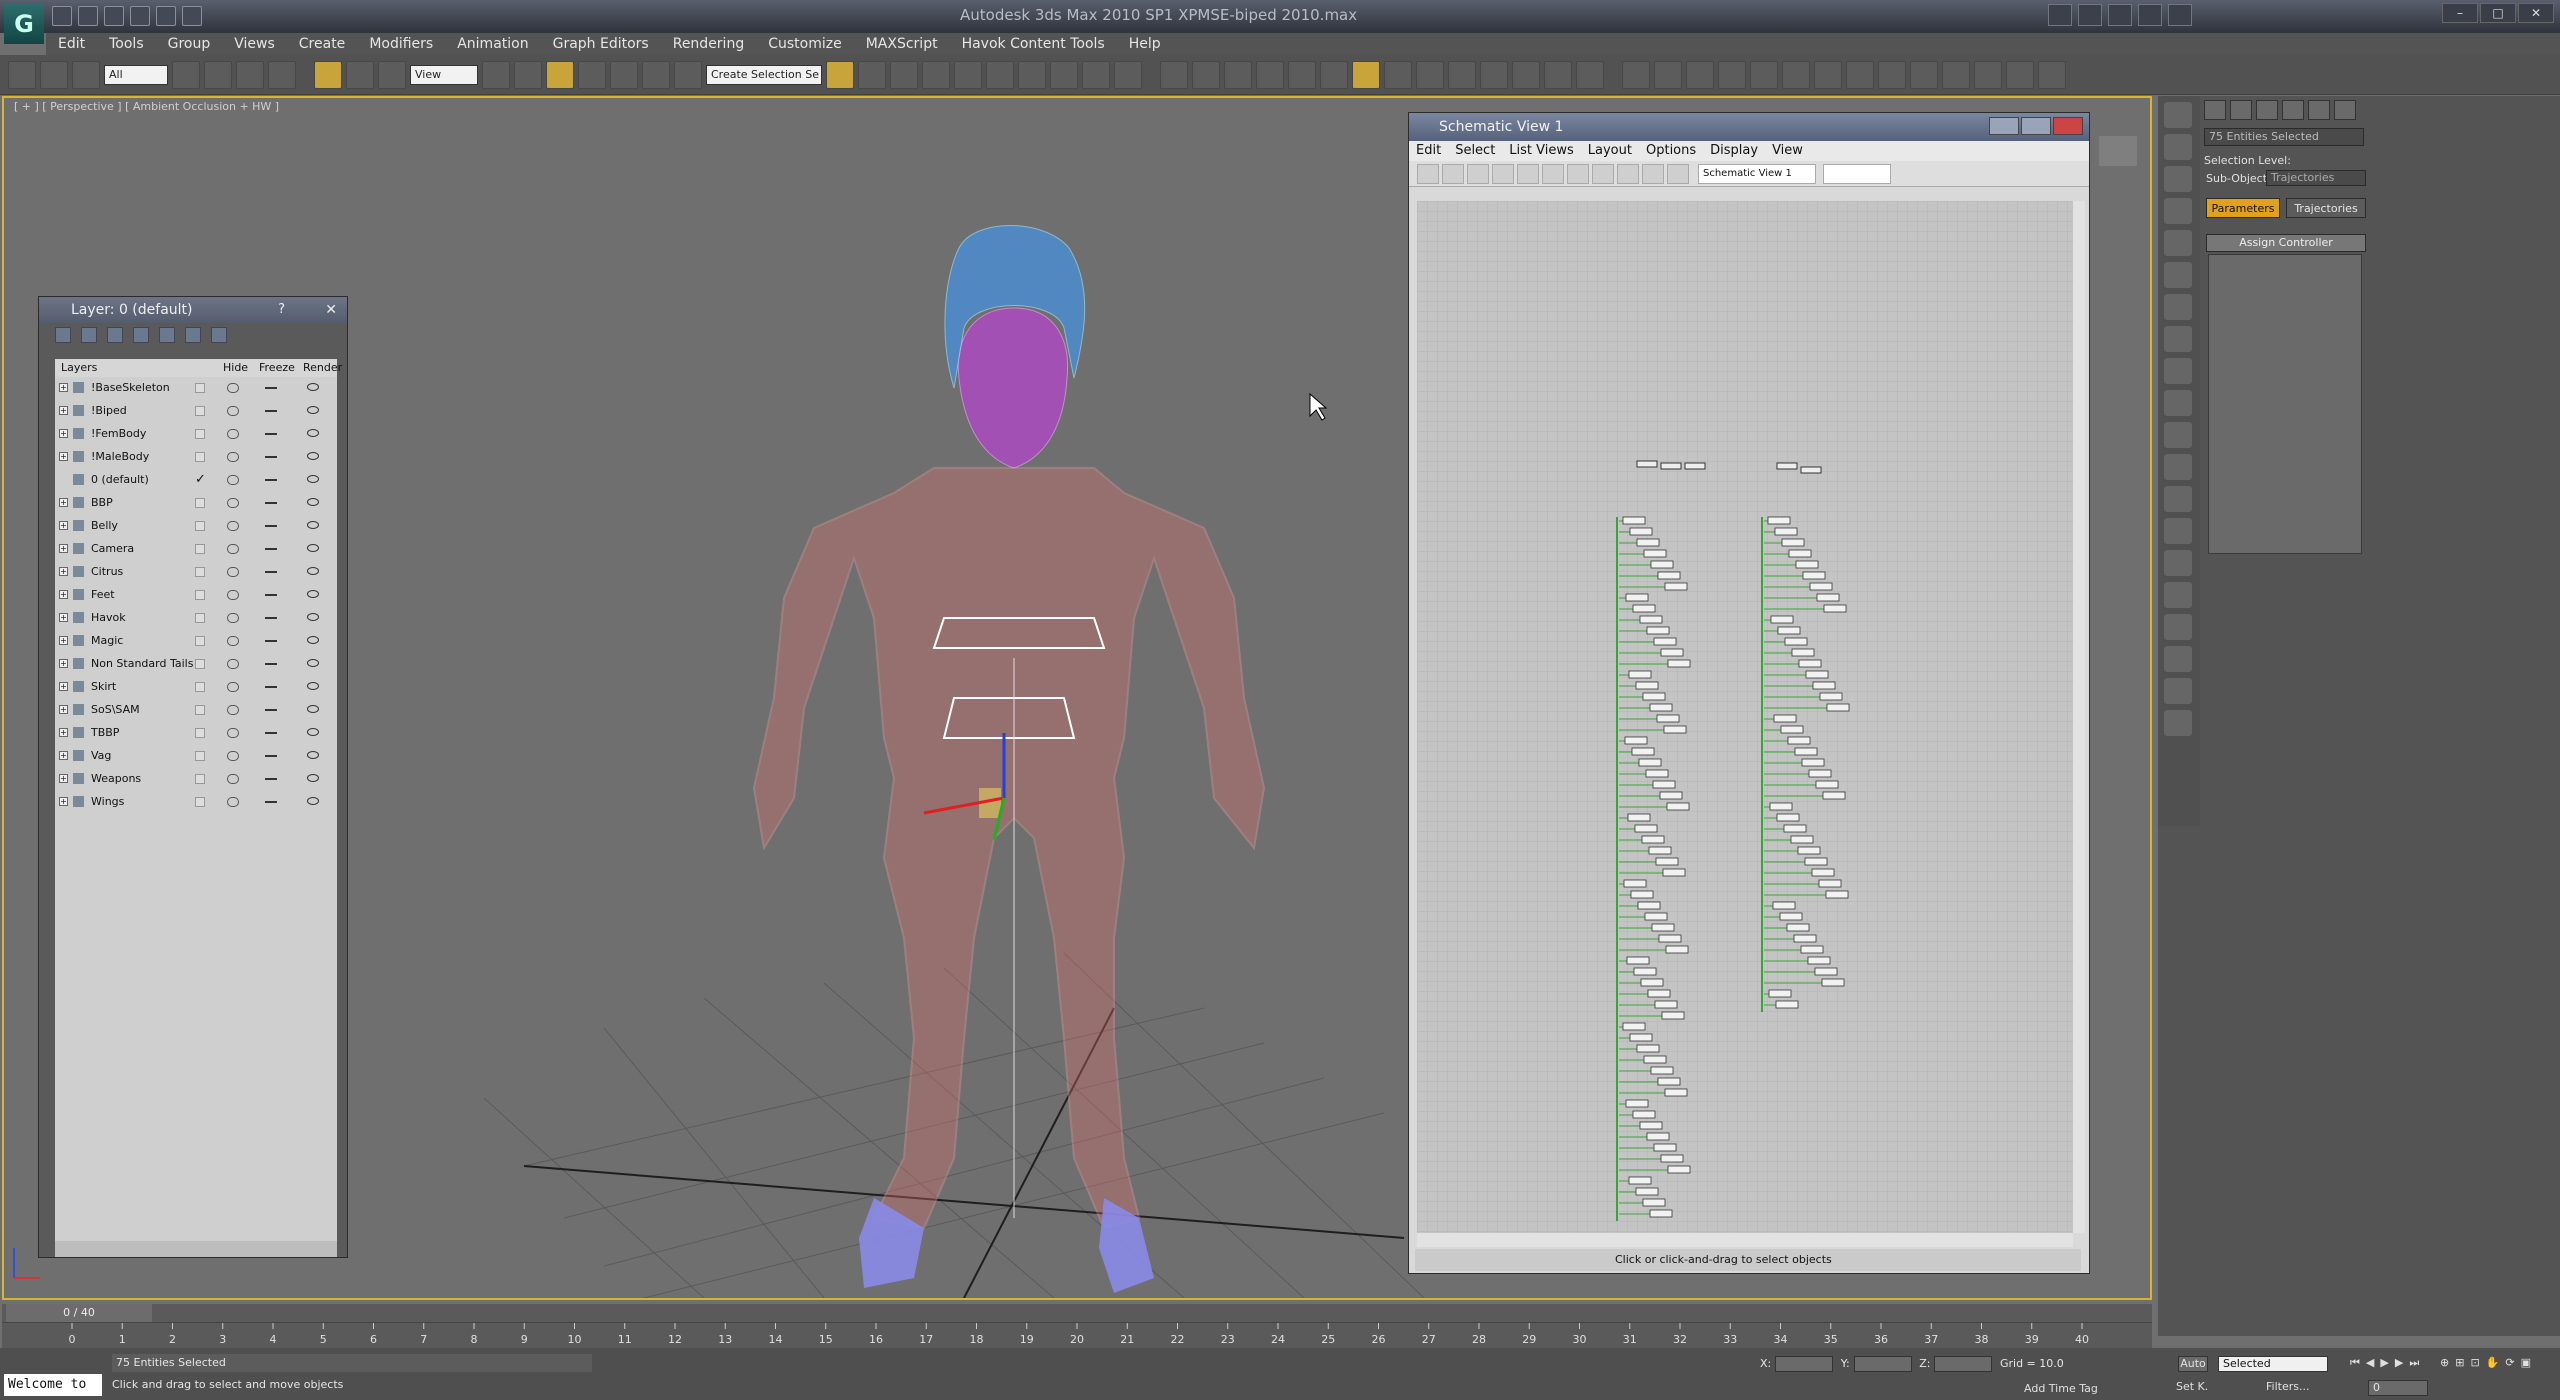 This screenshot has width=2560, height=1400. Describe the element at coordinates (102, 502) in the screenshot. I see `layer-name: BBP` at that location.